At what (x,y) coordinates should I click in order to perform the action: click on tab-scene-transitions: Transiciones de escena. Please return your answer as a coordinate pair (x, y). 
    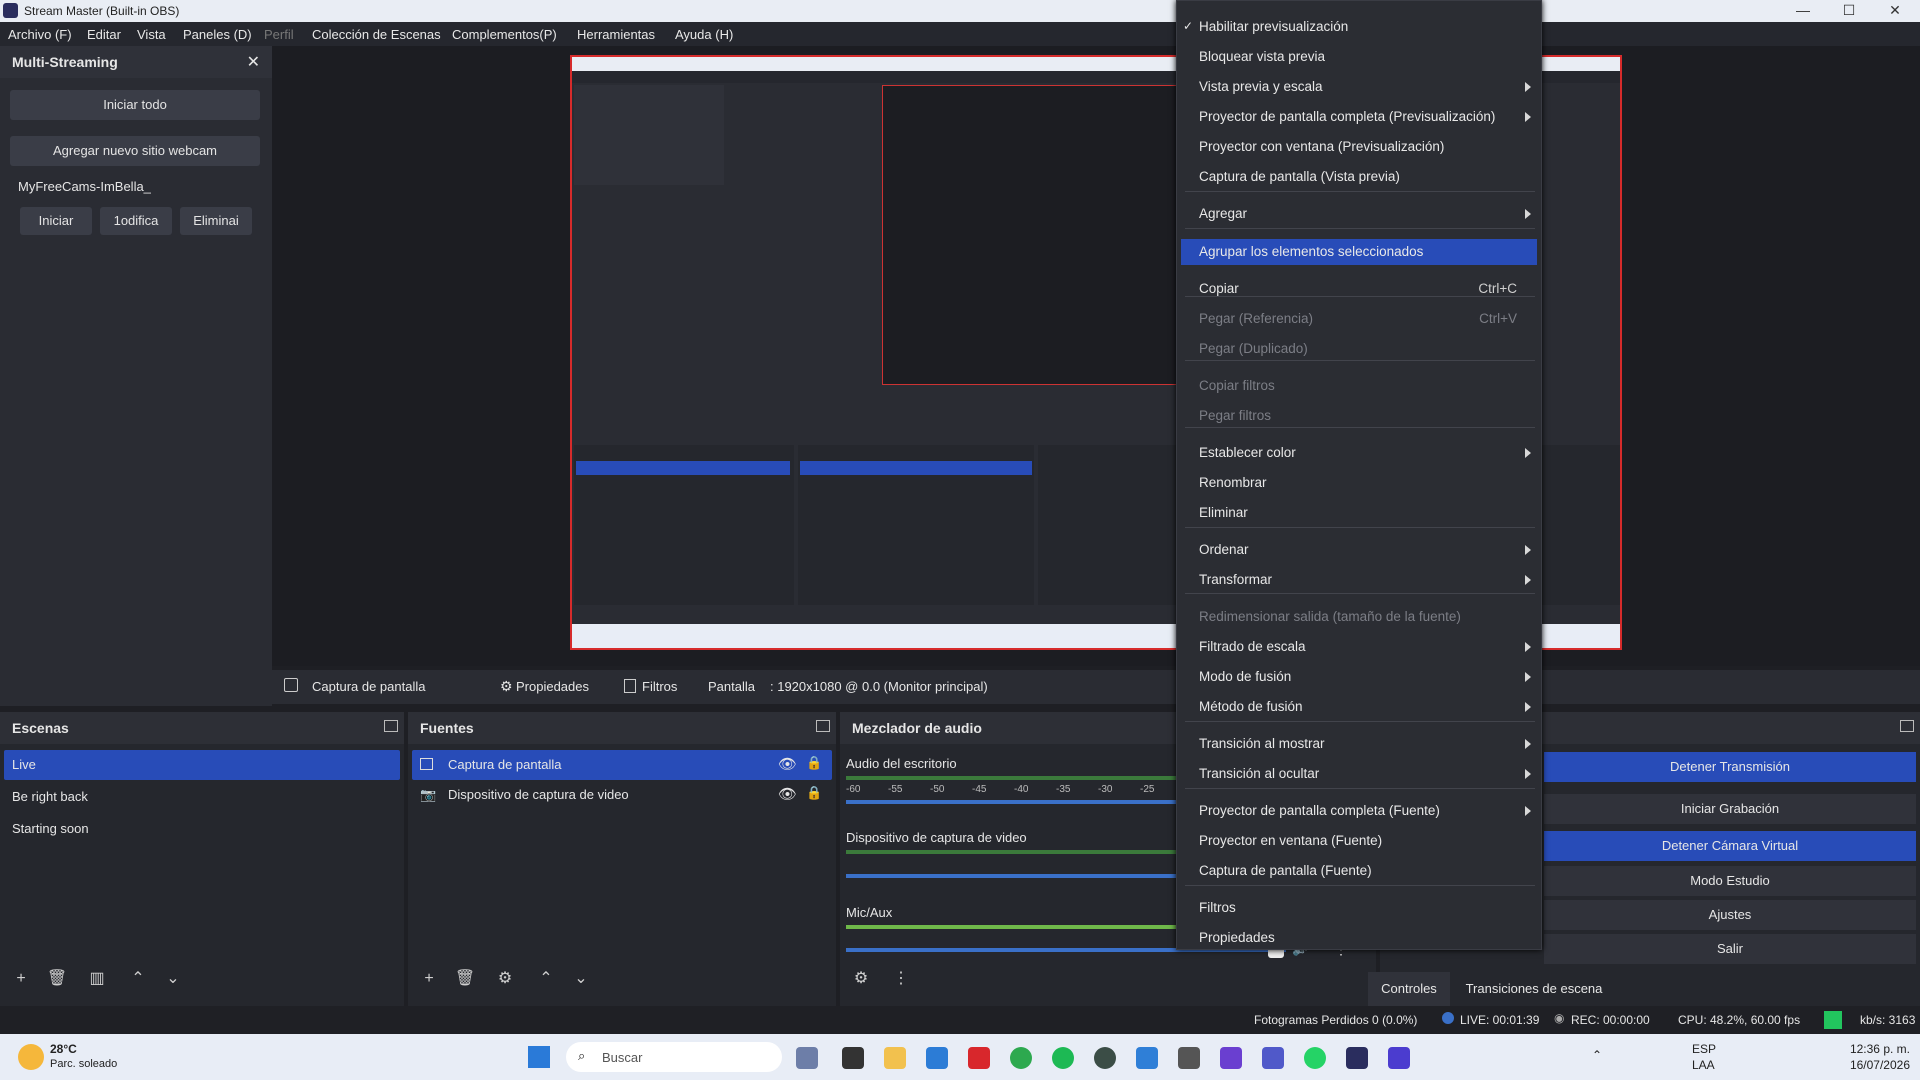
    Looking at the image, I should click on (1534, 989).